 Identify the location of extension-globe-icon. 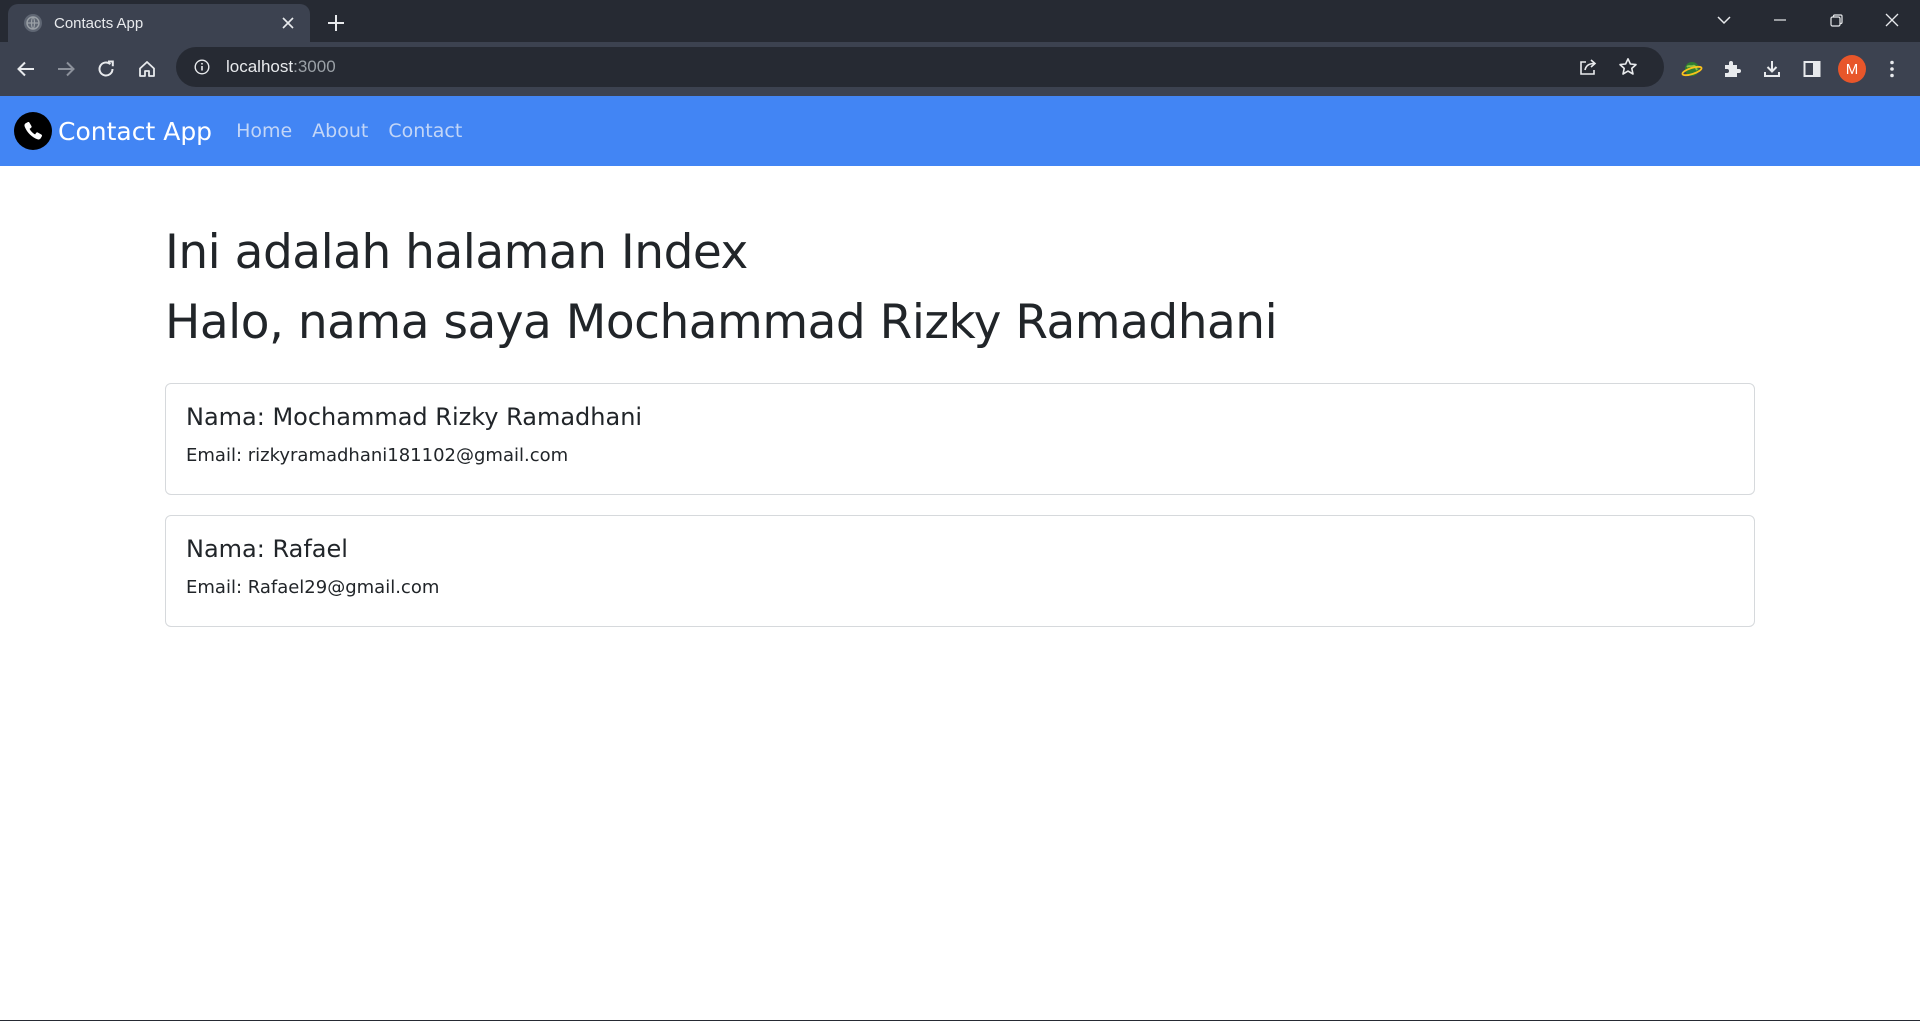
(1692, 69).